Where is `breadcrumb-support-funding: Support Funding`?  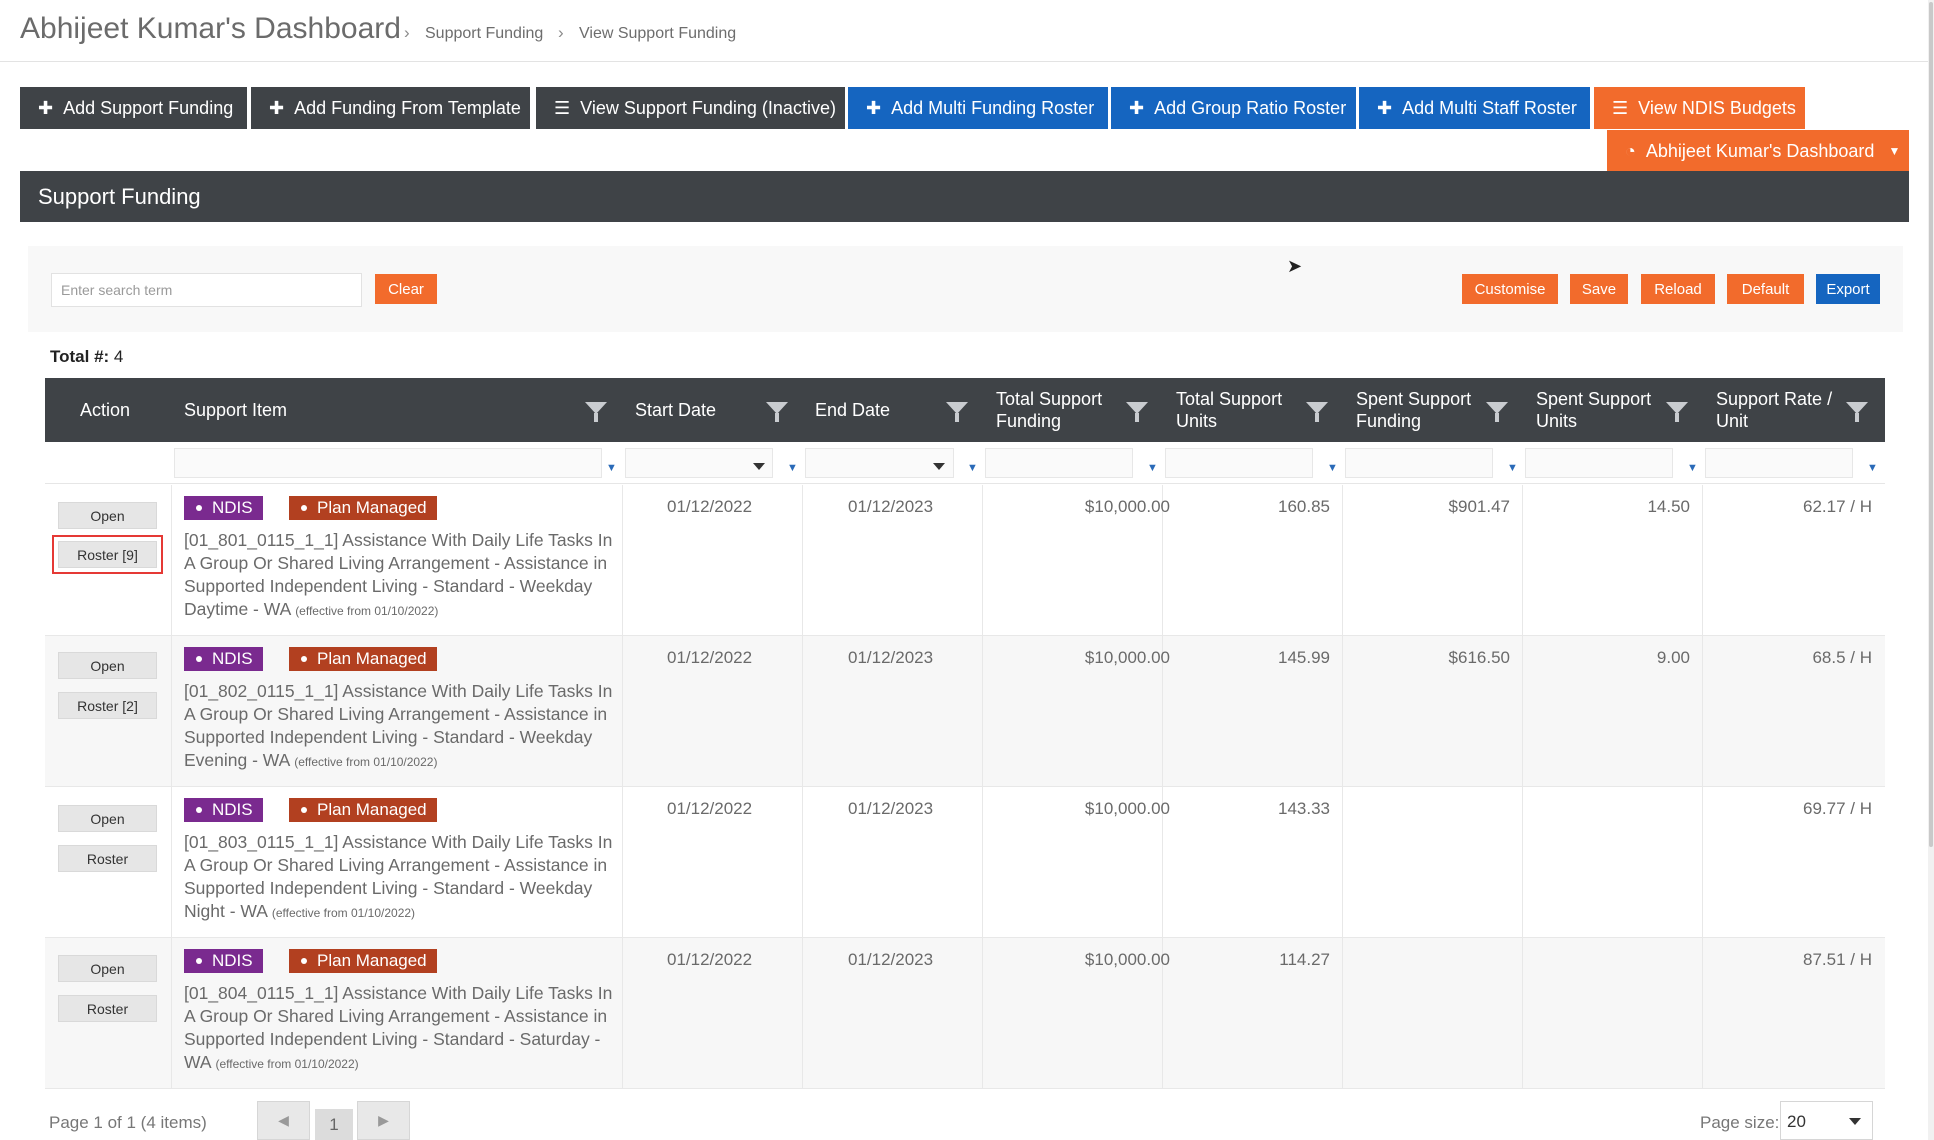
breadcrumb-support-funding: Support Funding is located at coordinates (484, 34).